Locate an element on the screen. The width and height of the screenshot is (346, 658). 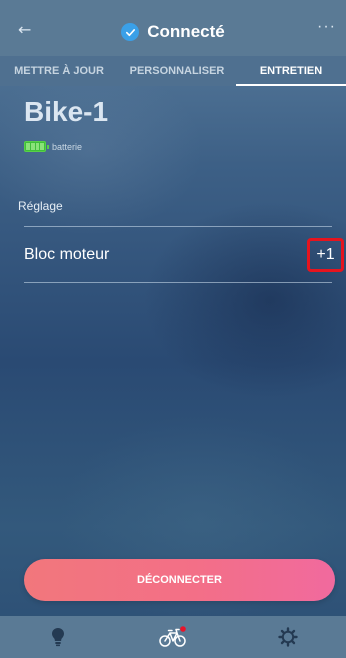
battery-status: batterie is located at coordinates (53, 146).